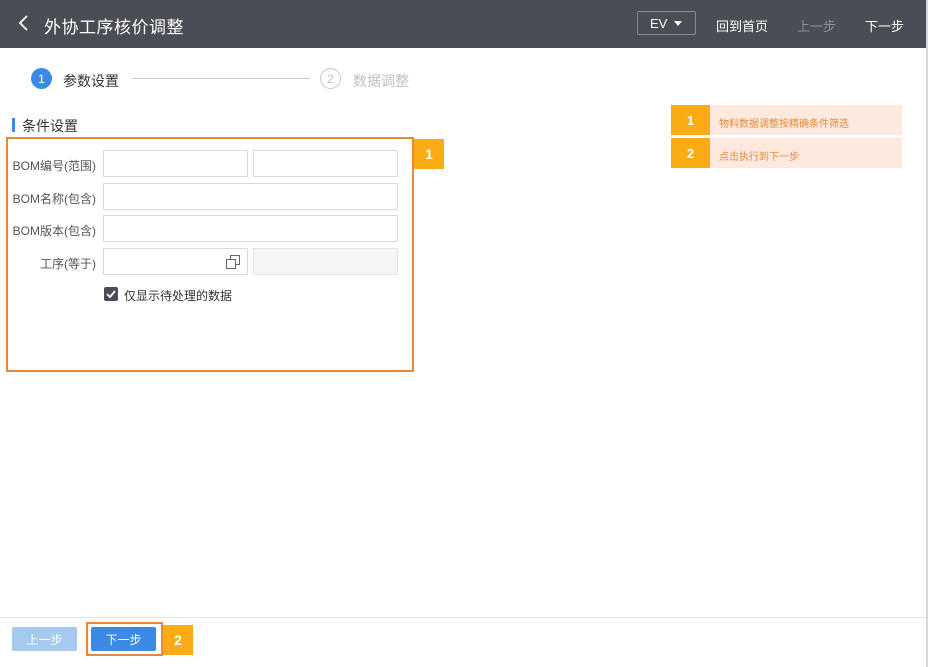 The image size is (928, 667). I want to click on only-pending-label: 仅显示待处理的数据, so click(178, 295).